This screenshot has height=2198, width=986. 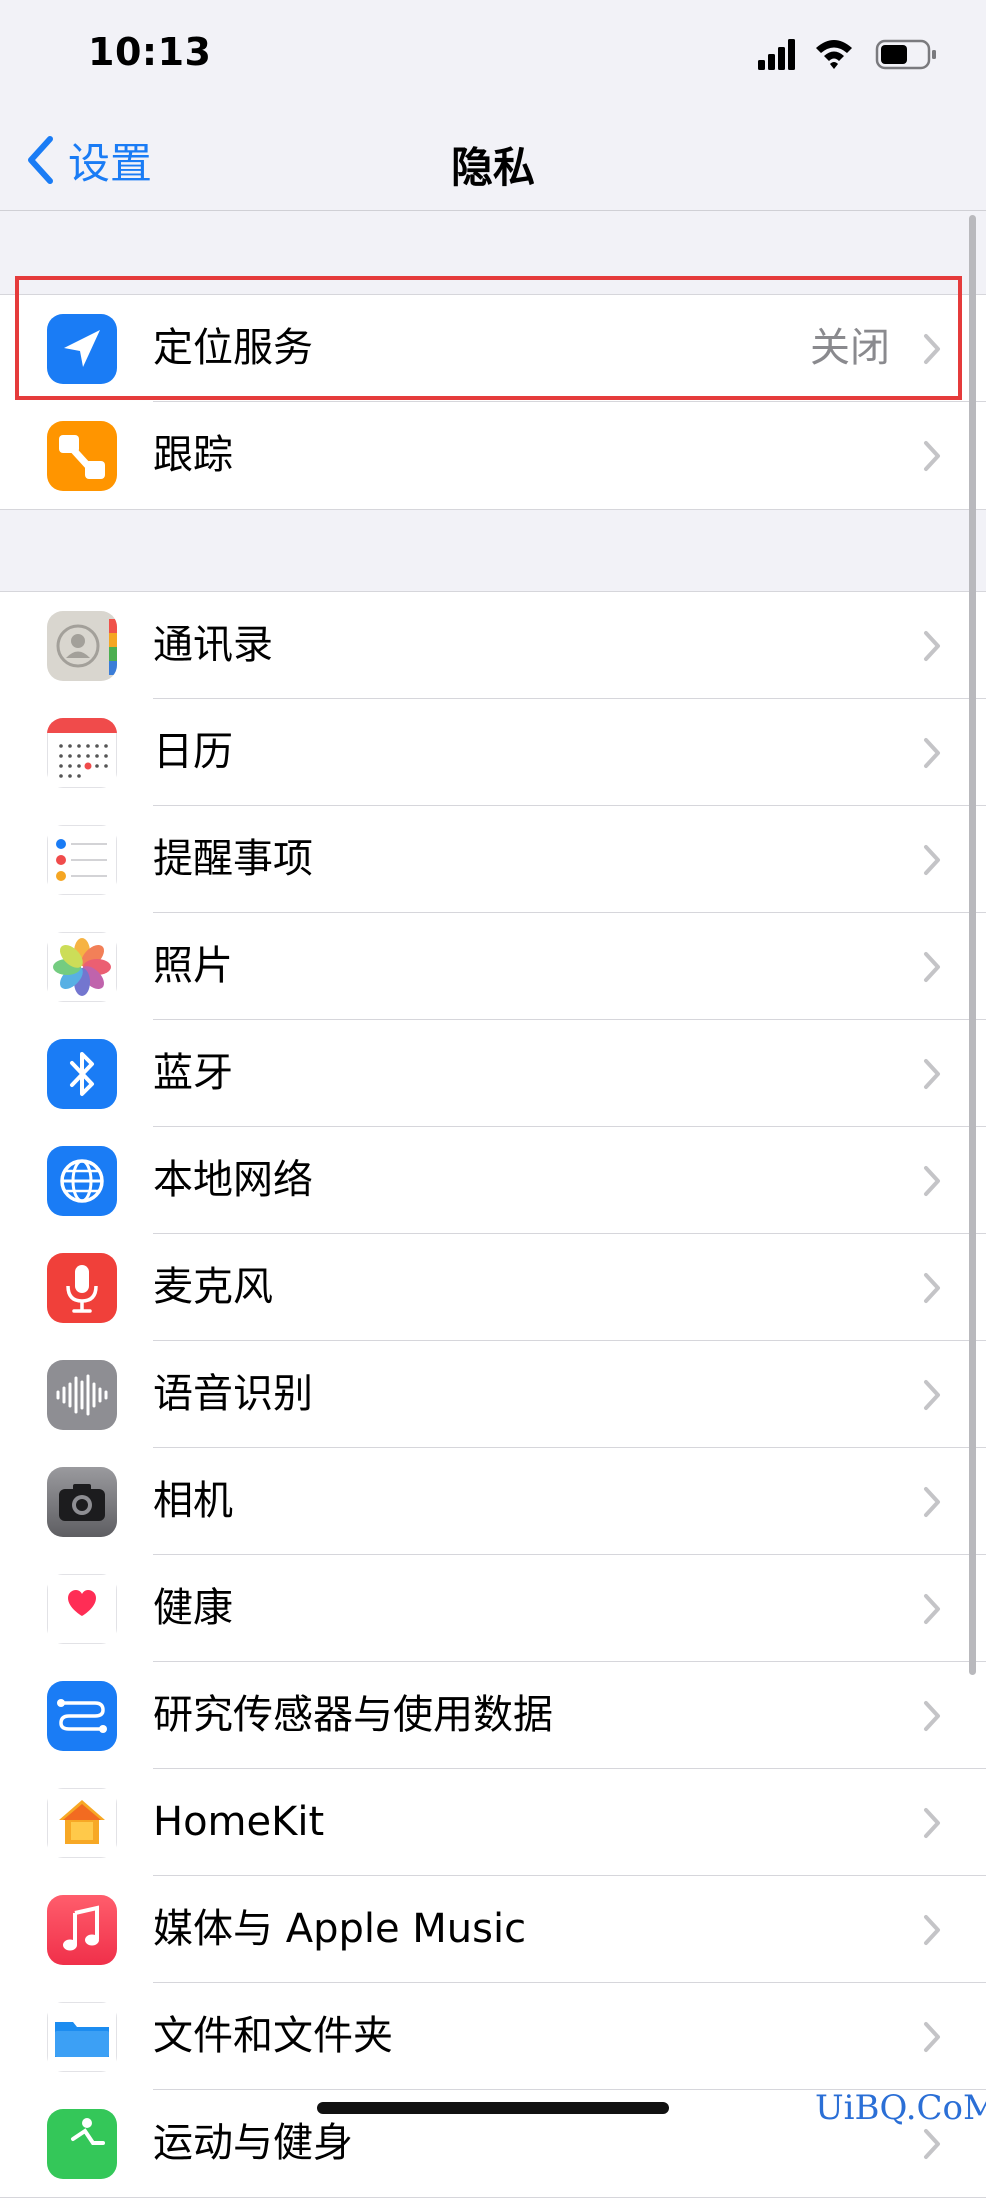 What do you see at coordinates (233, 859) in the screenshot?
I see `row-label: 提醒事项` at bounding box center [233, 859].